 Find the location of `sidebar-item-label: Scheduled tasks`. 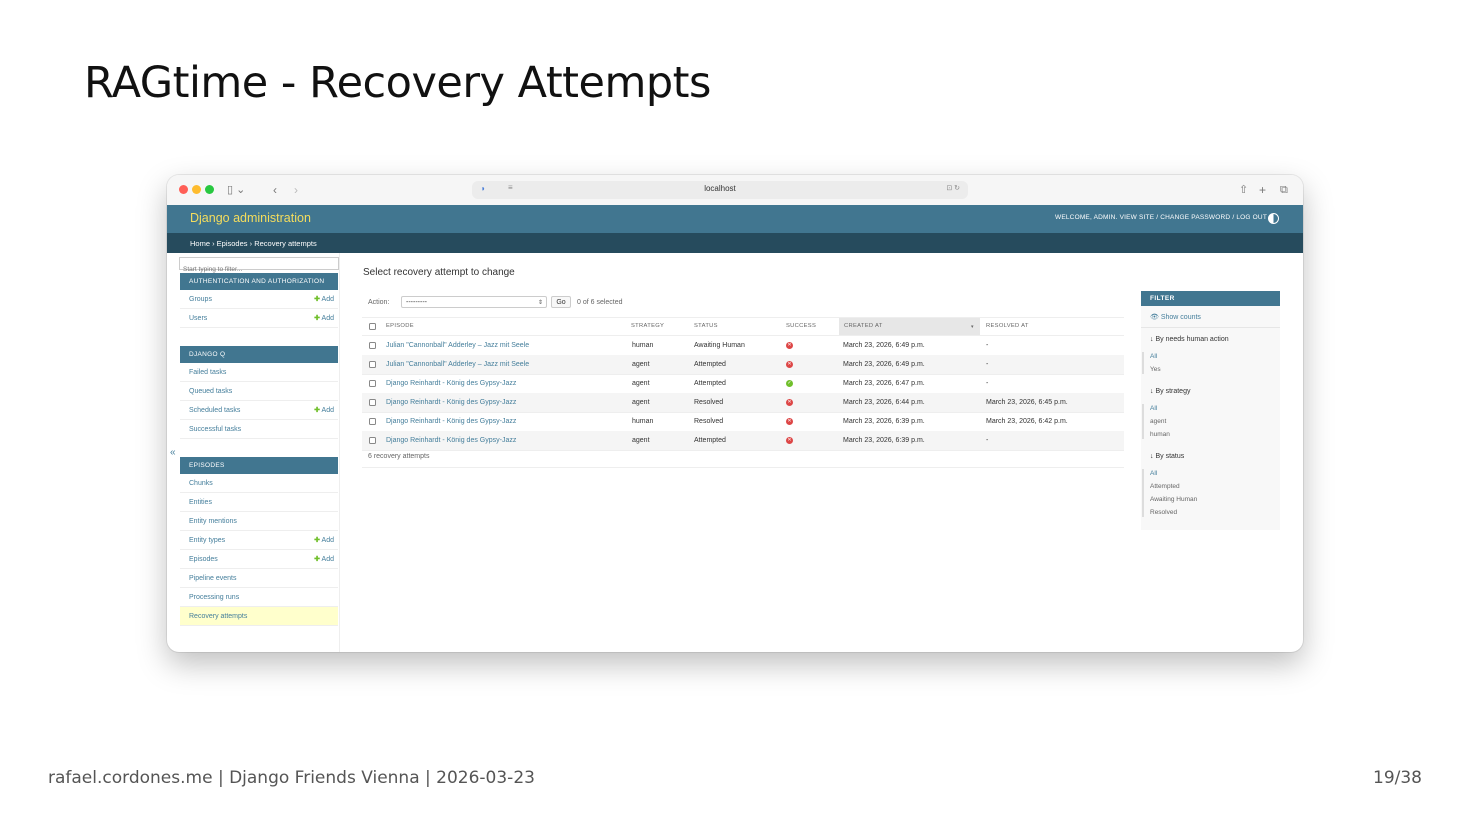

sidebar-item-label: Scheduled tasks is located at coordinates (214, 410).